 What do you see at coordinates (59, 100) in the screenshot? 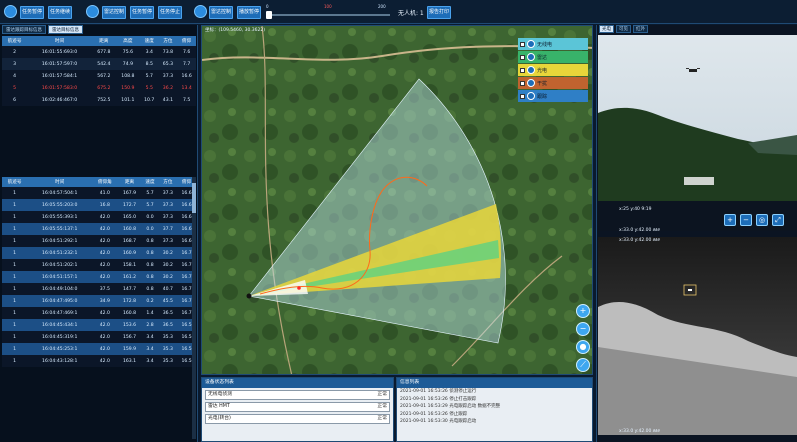
I see `table-cell: 16:02:46:467:0` at bounding box center [59, 100].